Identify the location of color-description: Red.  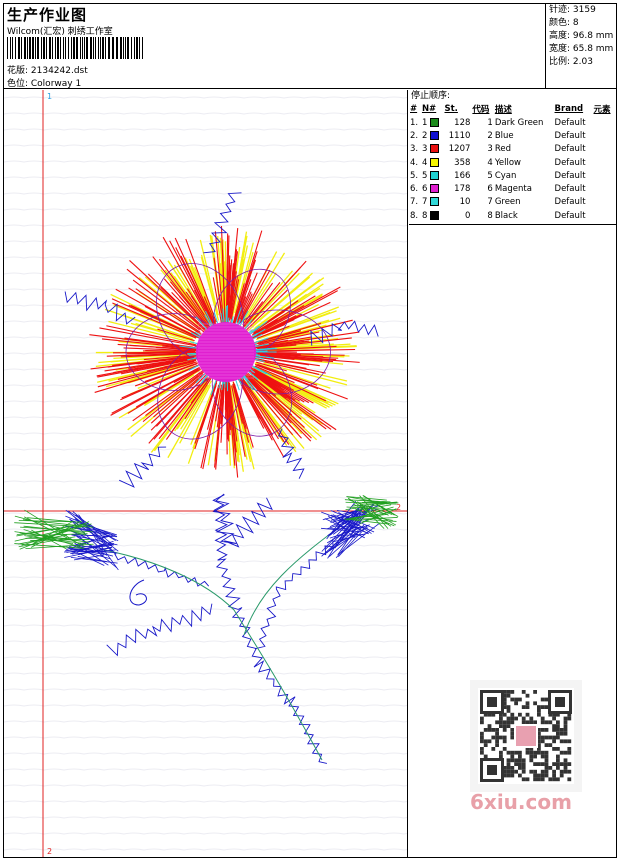
(502, 149).